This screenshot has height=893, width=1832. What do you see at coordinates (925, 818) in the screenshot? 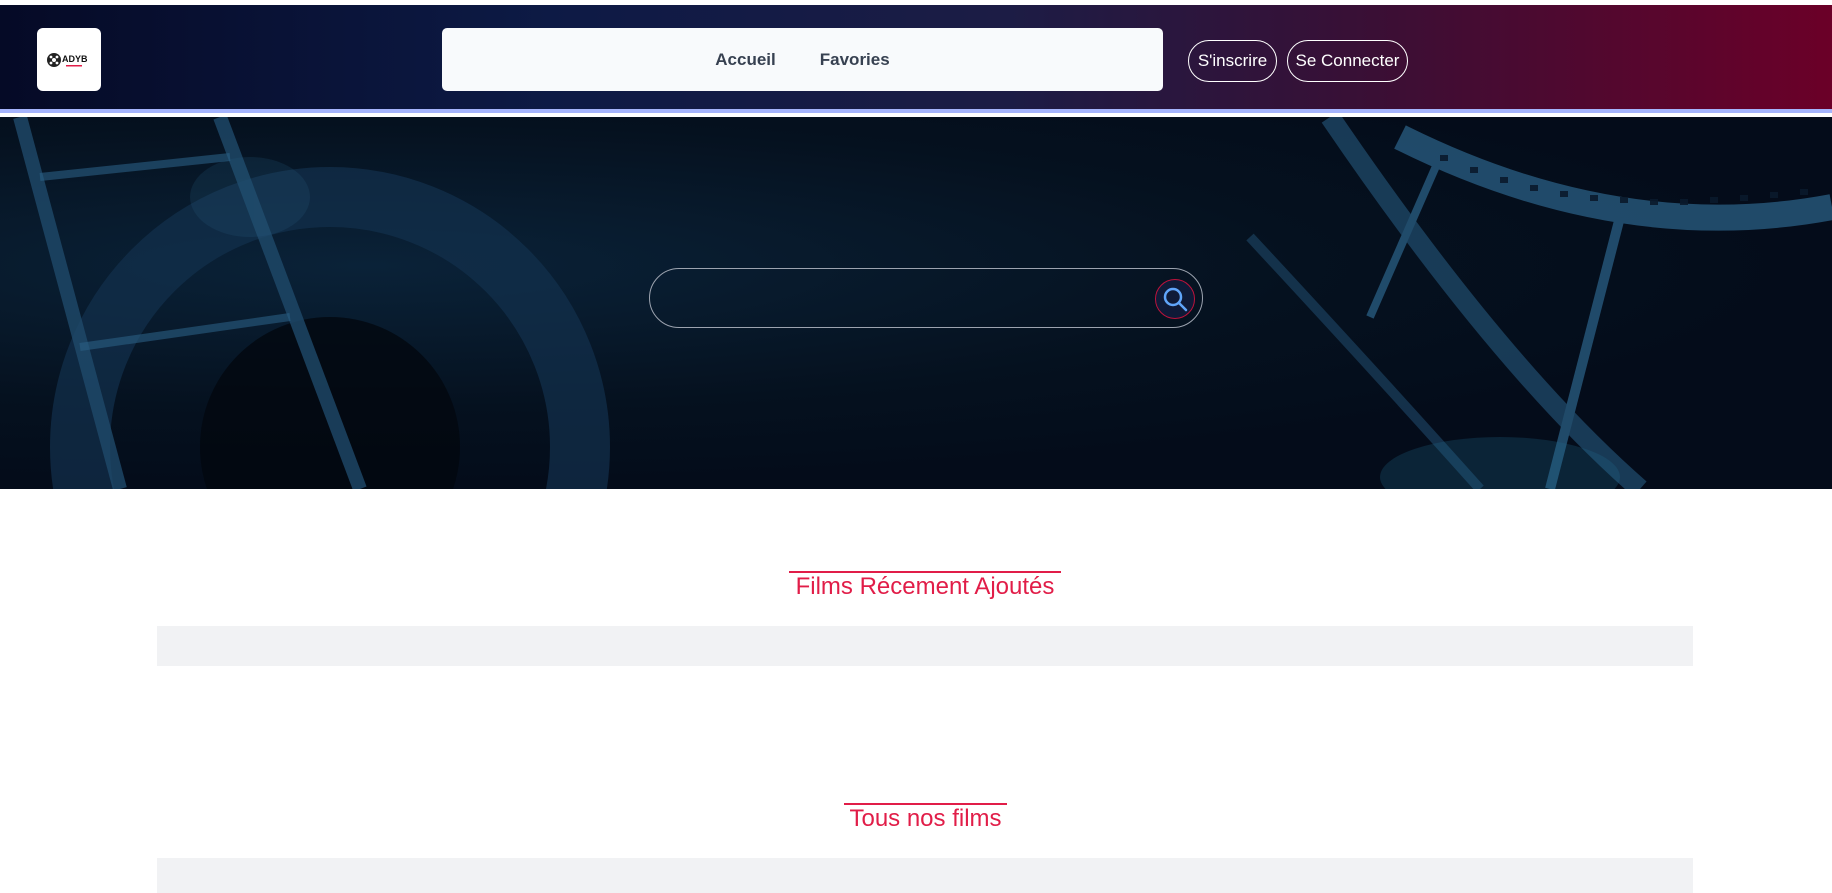
I see `all-films-title: Tous nos films` at bounding box center [925, 818].